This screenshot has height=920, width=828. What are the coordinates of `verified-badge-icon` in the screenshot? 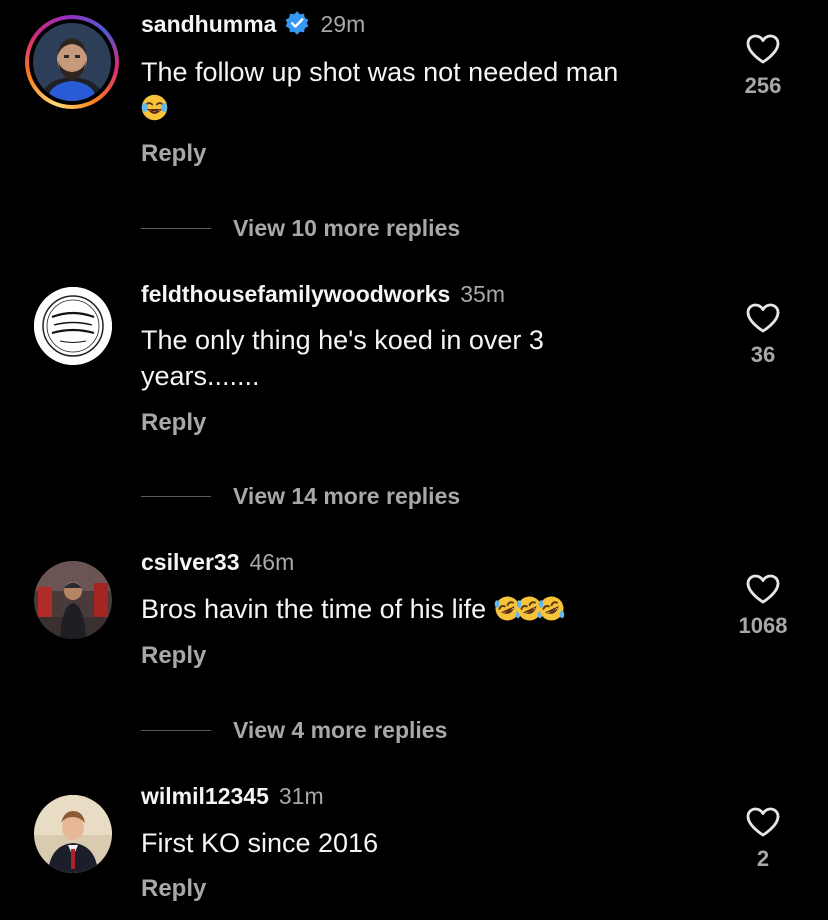 It's located at (297, 23).